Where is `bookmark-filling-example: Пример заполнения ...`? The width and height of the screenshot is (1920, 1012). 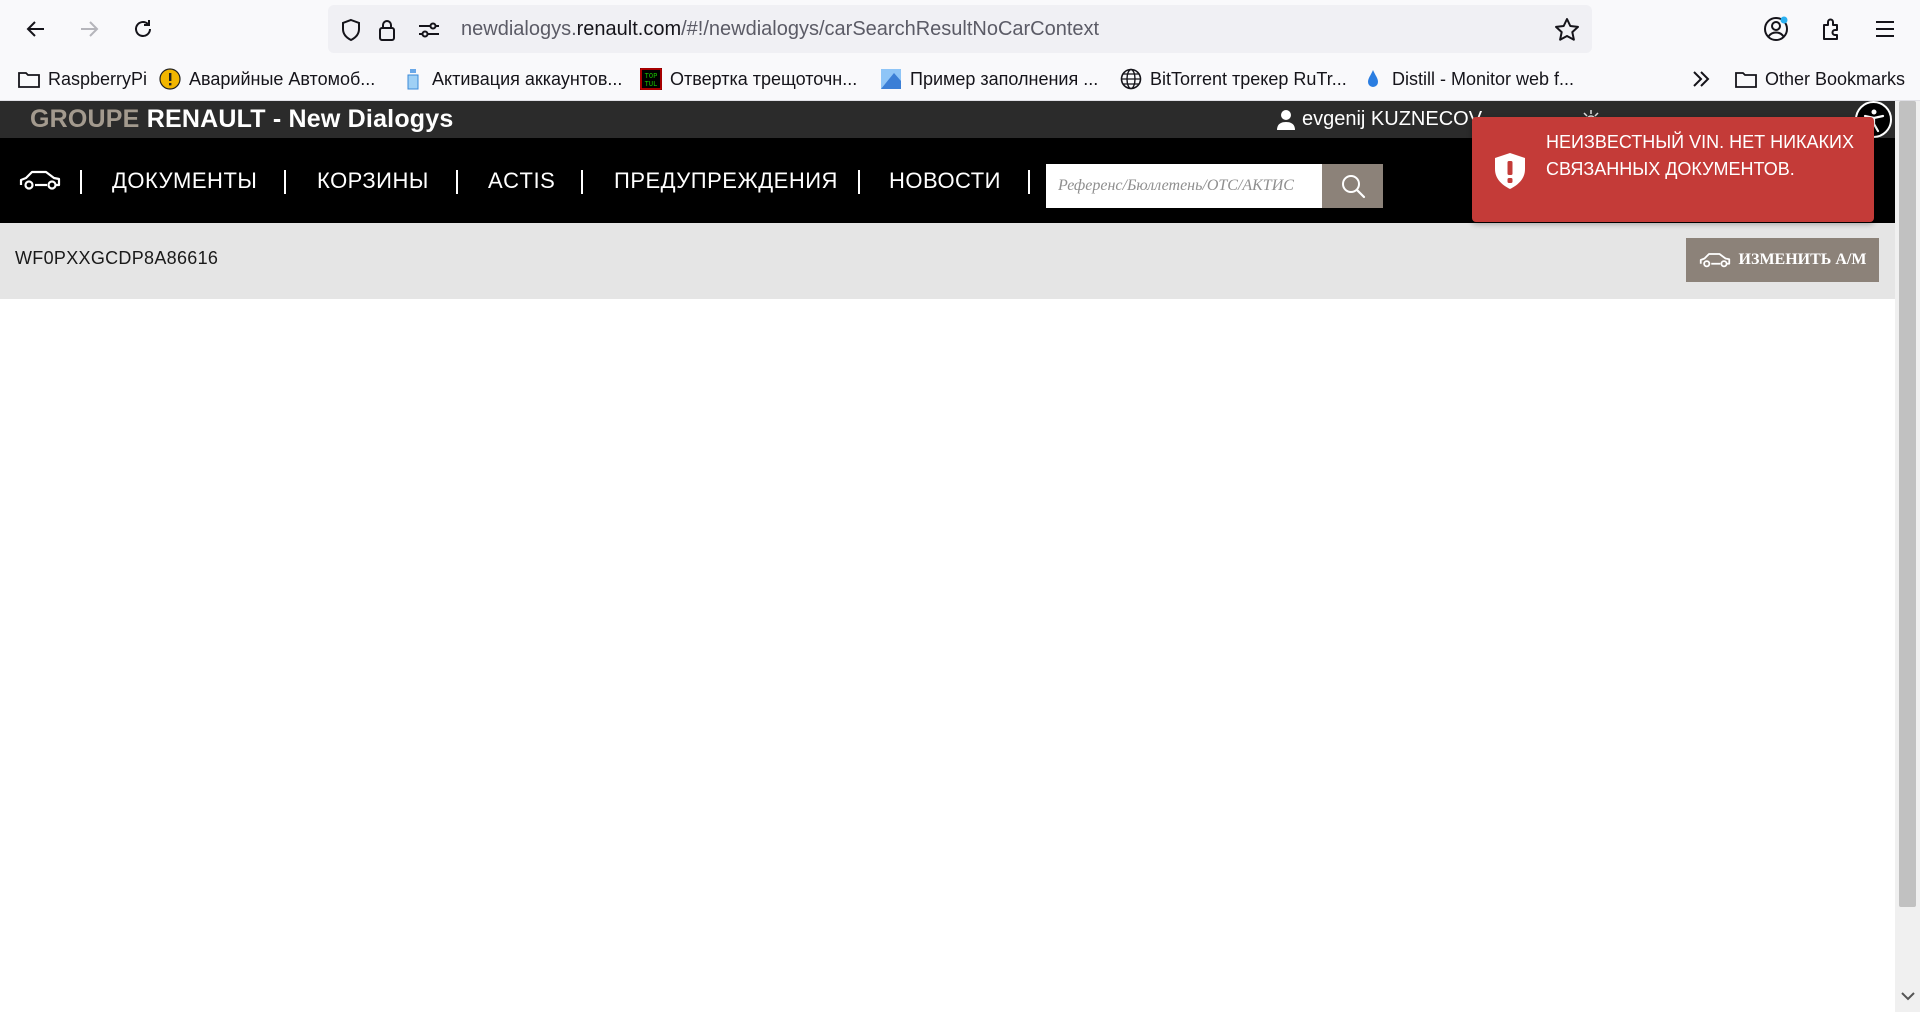
bookmark-filling-example: Пример заполнения ... is located at coordinates (989, 79).